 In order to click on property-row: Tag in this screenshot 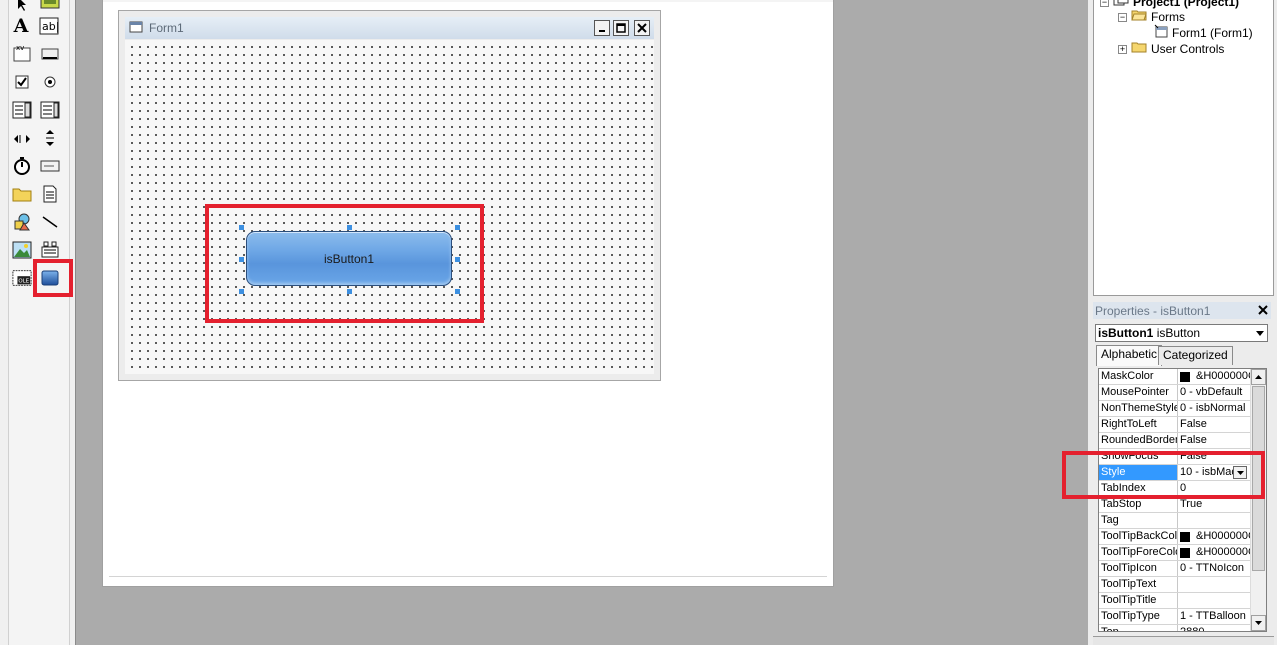, I will do `click(1174, 521)`.